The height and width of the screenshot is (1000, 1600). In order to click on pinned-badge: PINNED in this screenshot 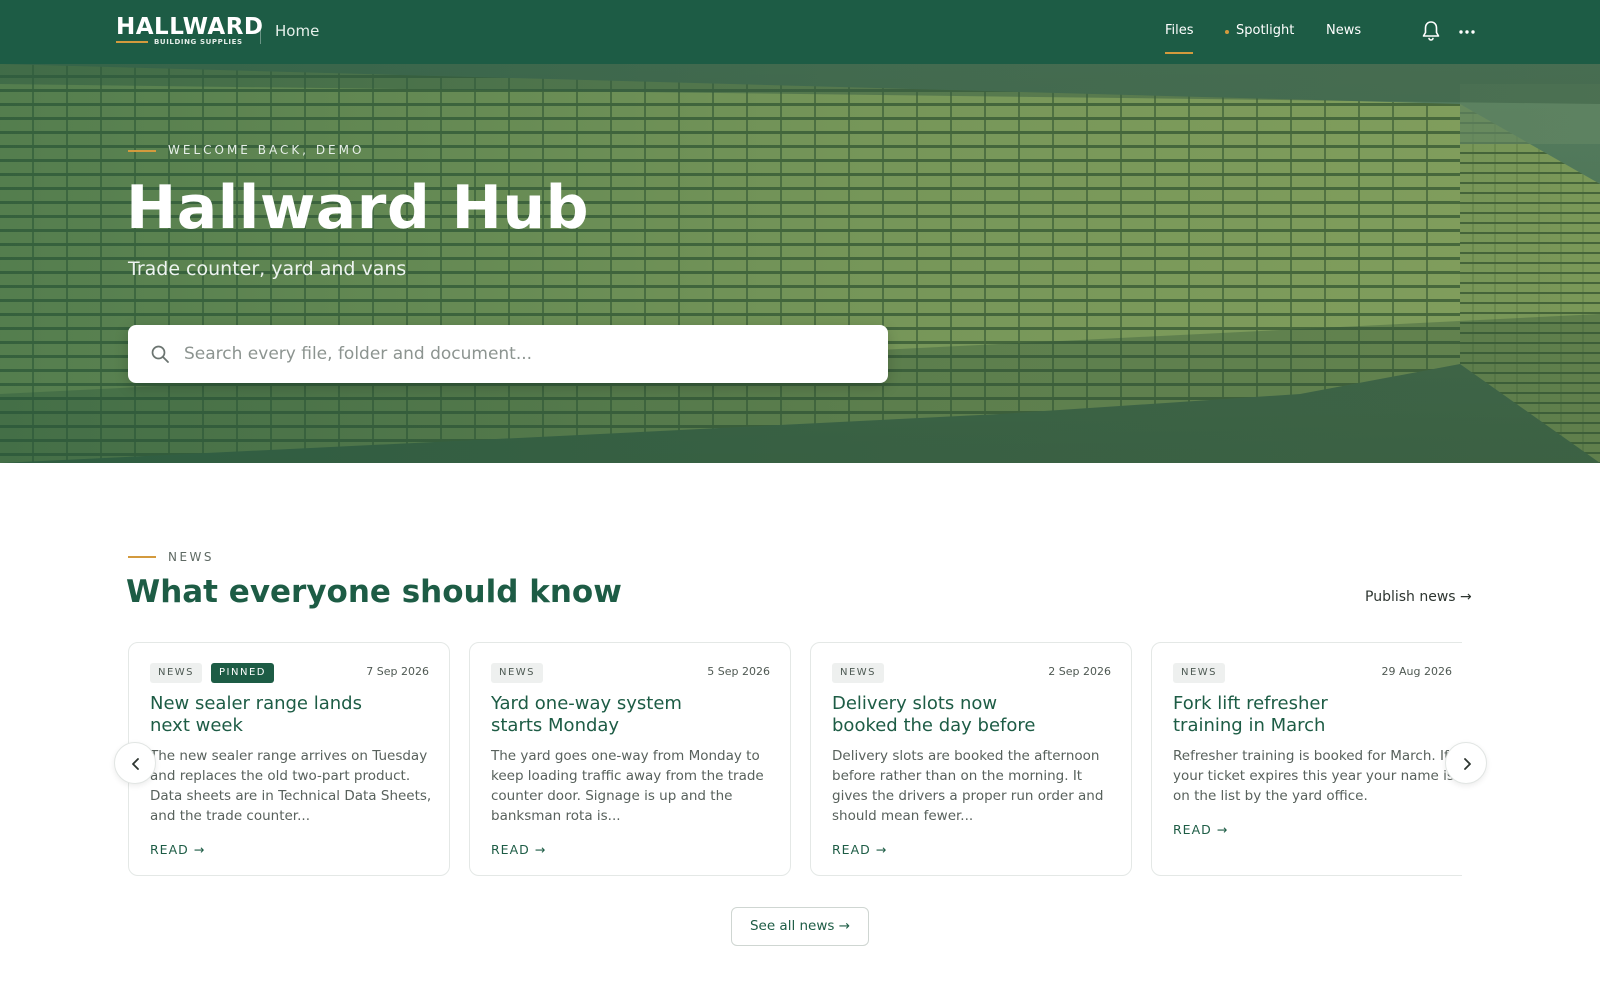, I will do `click(242, 673)`.